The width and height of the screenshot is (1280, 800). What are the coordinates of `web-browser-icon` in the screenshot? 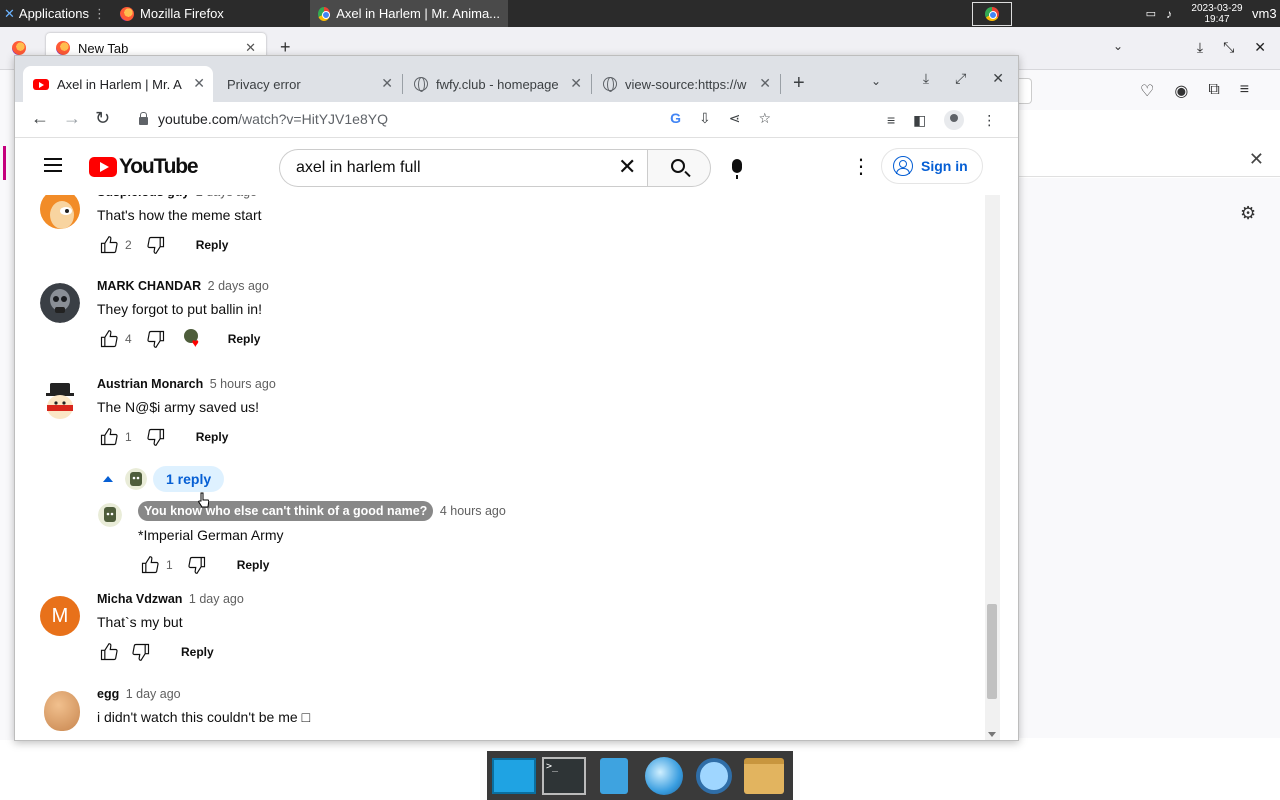 It's located at (664, 776).